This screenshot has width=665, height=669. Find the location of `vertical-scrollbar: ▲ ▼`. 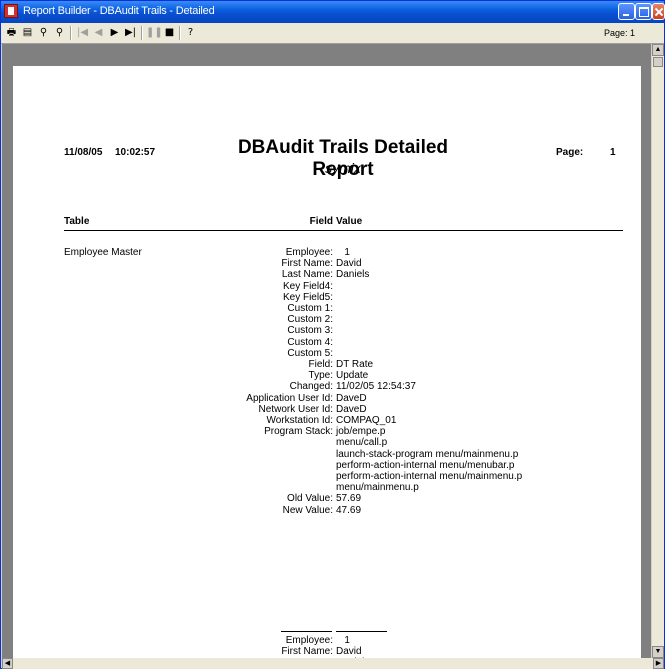

vertical-scrollbar: ▲ ▼ is located at coordinates (658, 351).